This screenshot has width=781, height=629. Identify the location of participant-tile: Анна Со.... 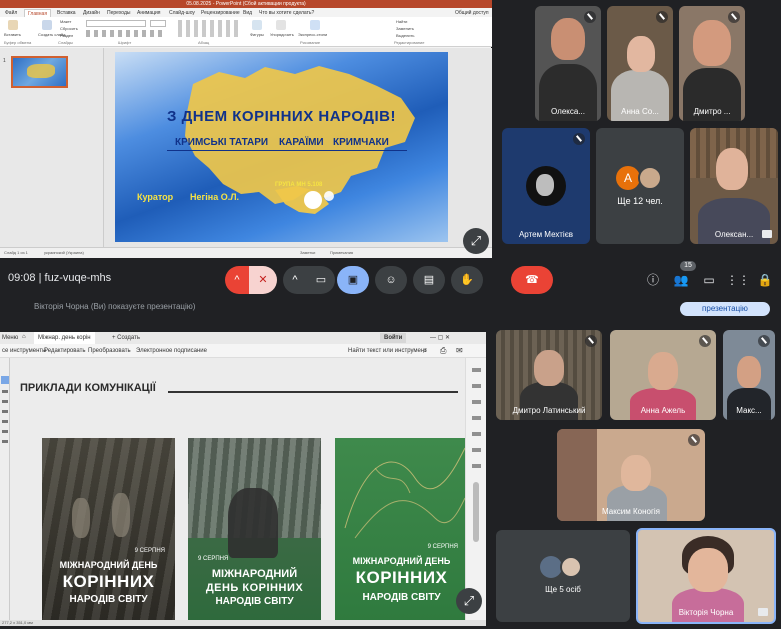
(640, 63).